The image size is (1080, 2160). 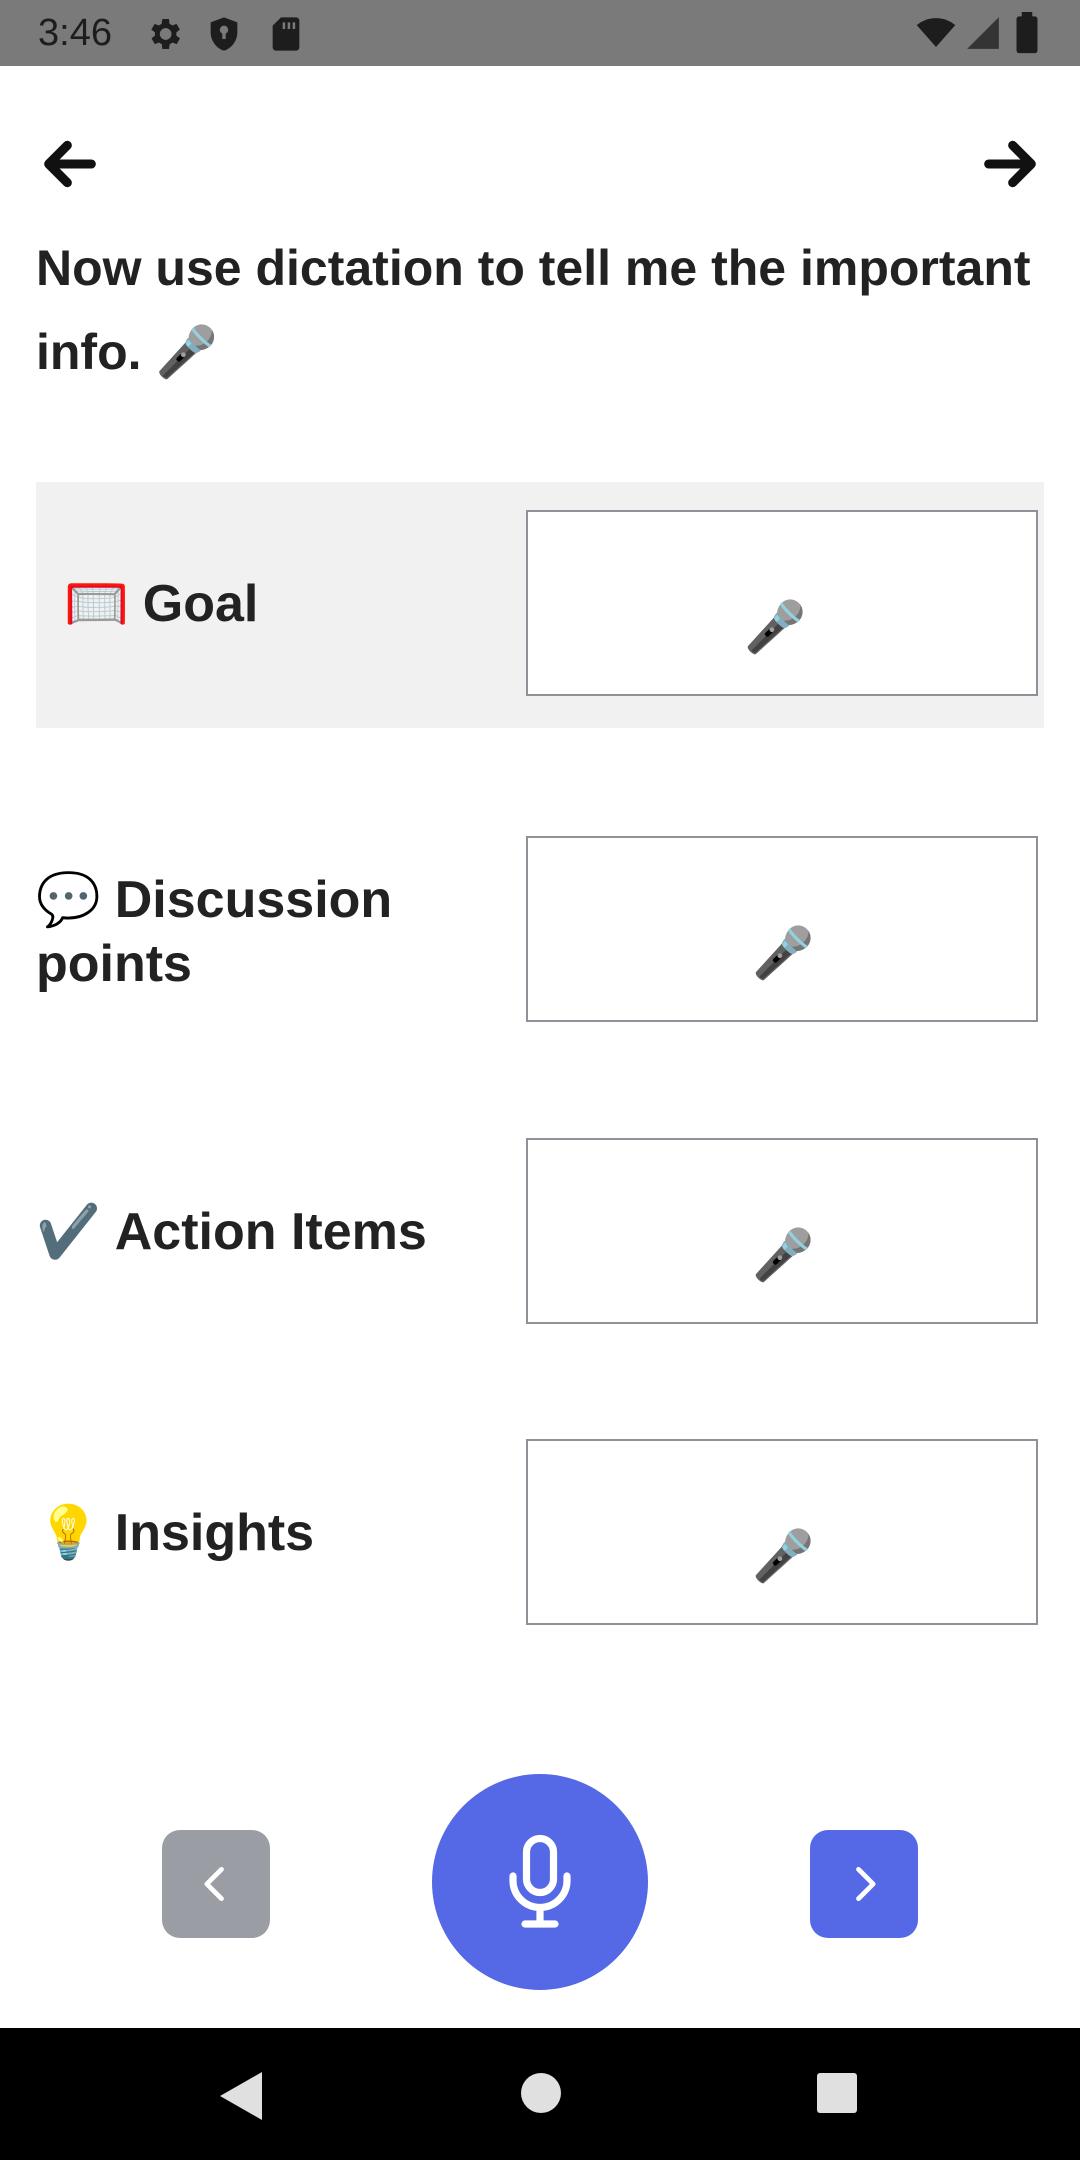 I want to click on arrow-right-icon, so click(x=1010, y=164).